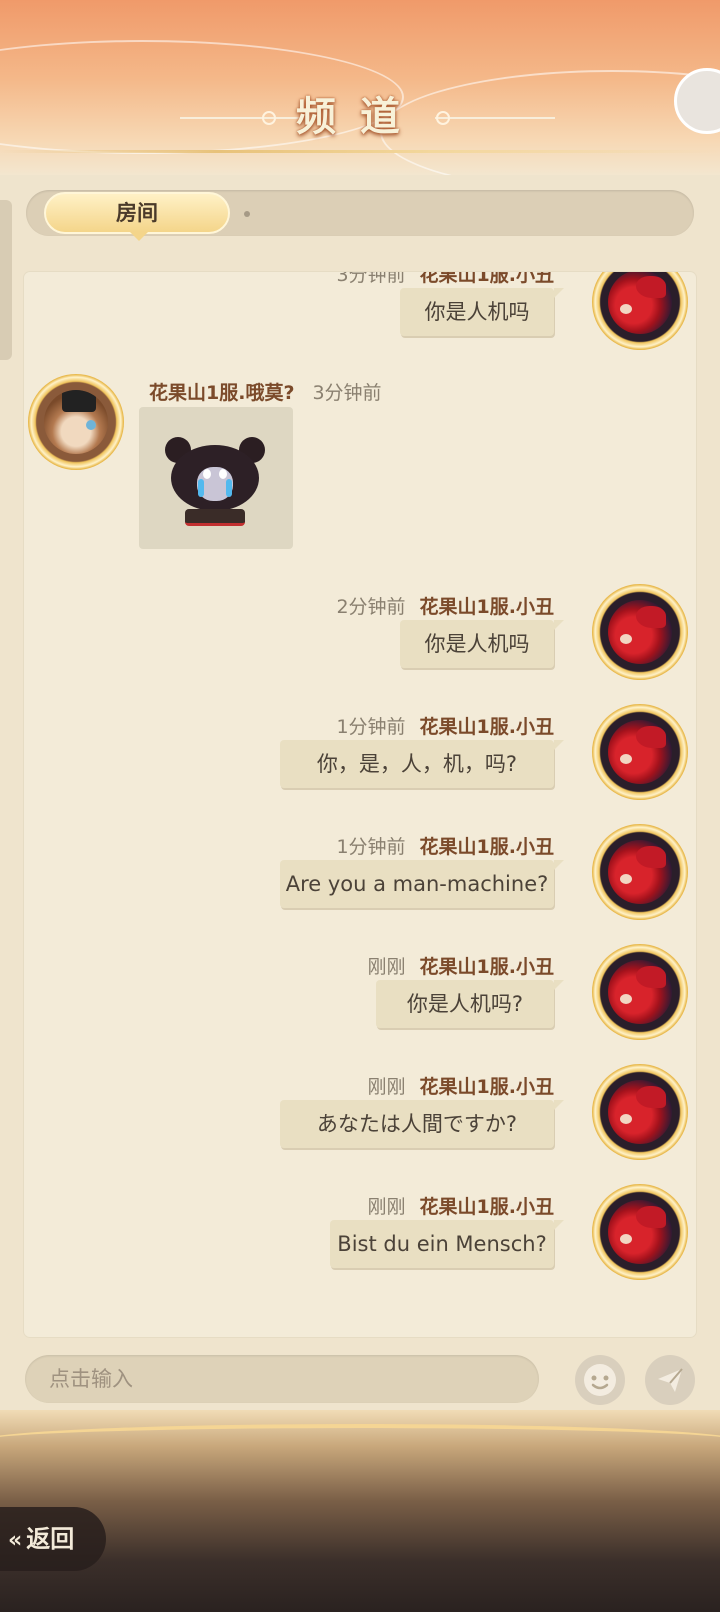  What do you see at coordinates (15, 1540) in the screenshot?
I see `back-chevron-icon: «` at bounding box center [15, 1540].